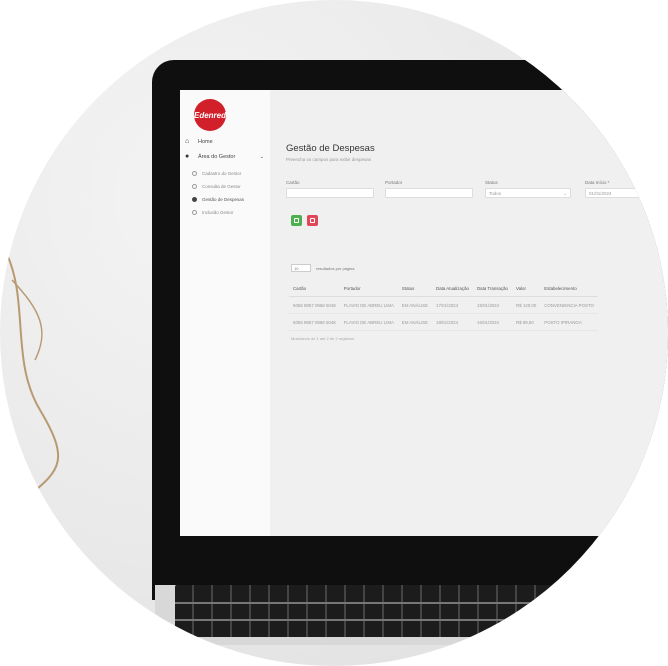 This screenshot has width=668, height=666. What do you see at coordinates (405, 611) in the screenshot?
I see `keyboard-keys` at bounding box center [405, 611].